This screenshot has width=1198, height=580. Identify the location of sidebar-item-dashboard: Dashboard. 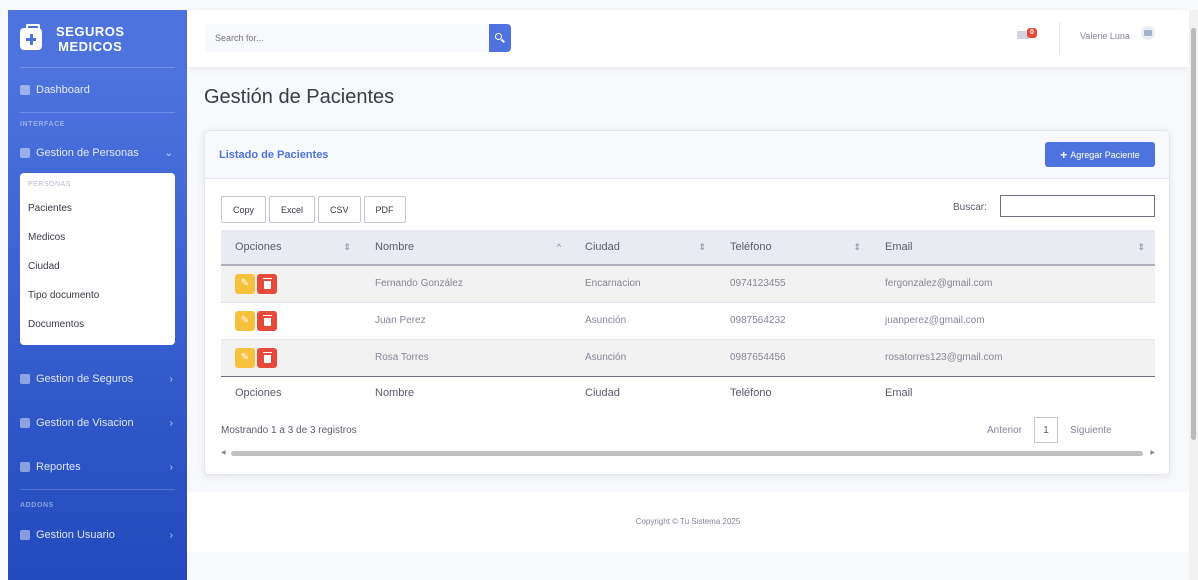
(97, 90).